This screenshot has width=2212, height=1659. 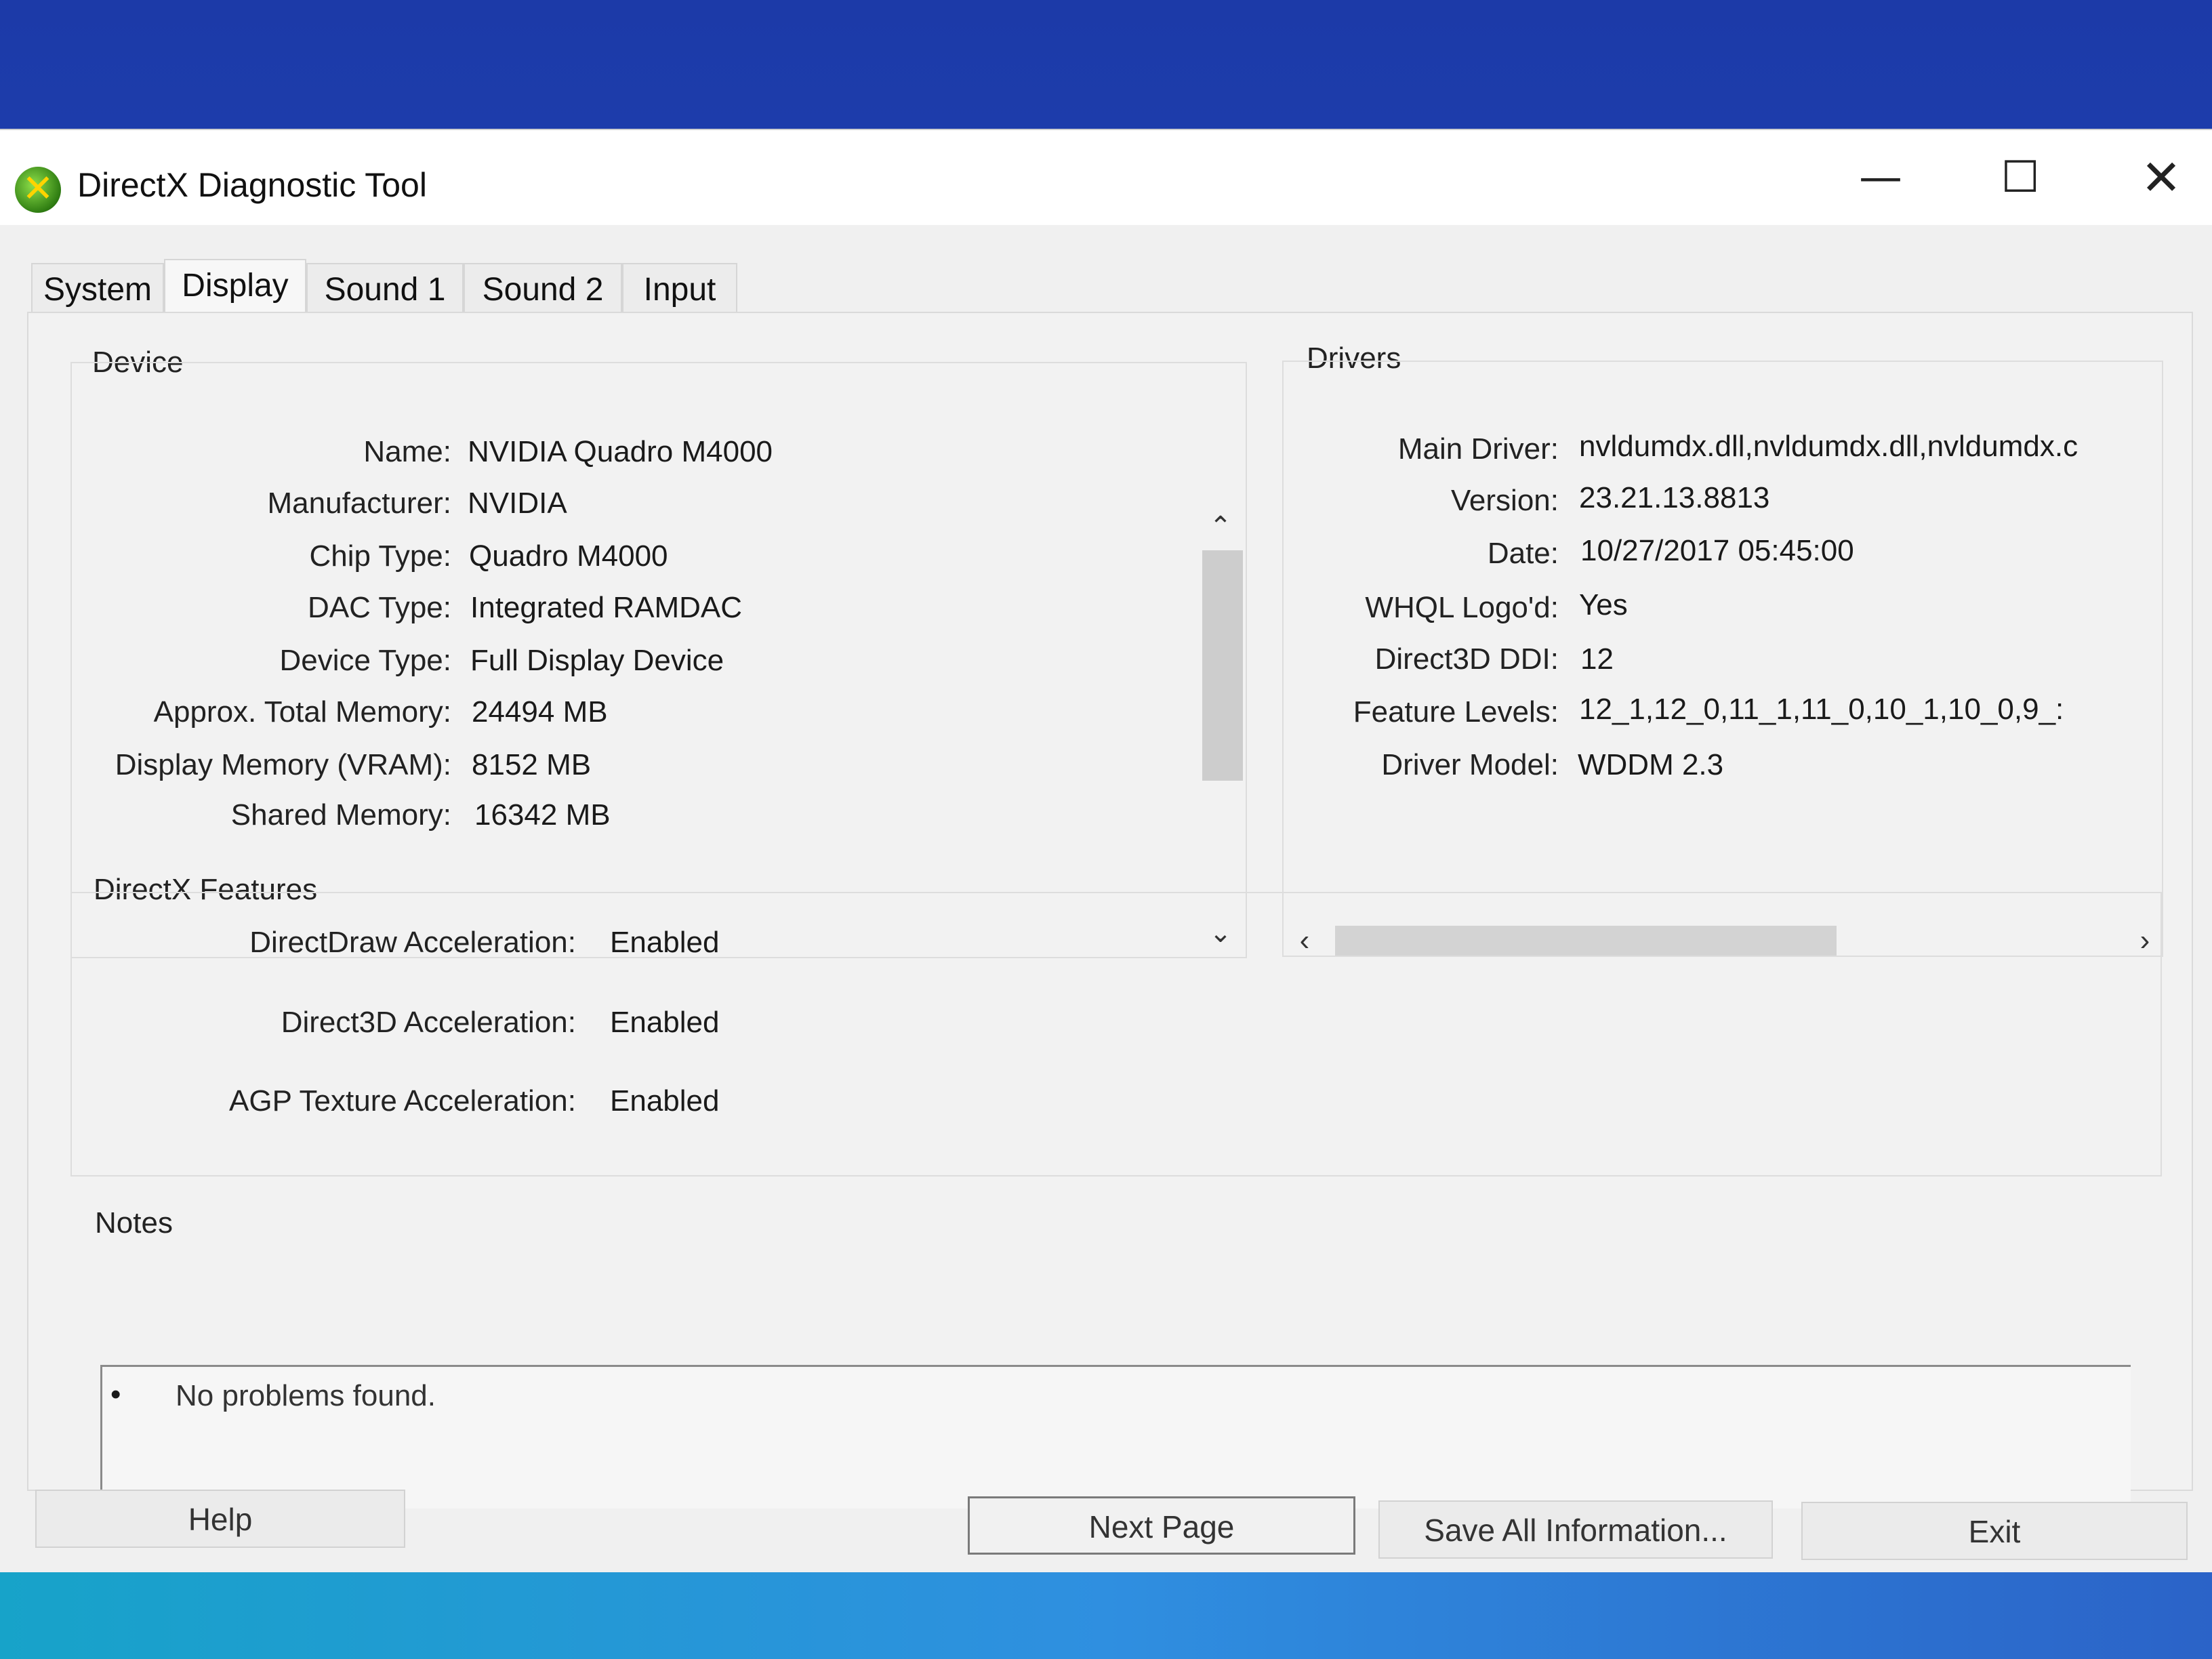 I want to click on notes-textbox: • No problems found., so click(x=1115, y=1437).